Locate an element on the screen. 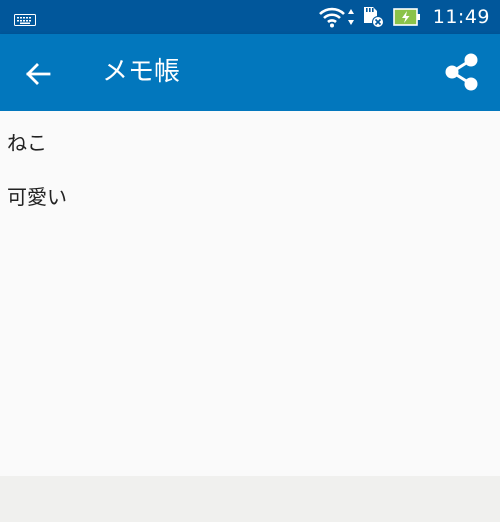 The width and height of the screenshot is (500, 522). share-icon is located at coordinates (461, 72).